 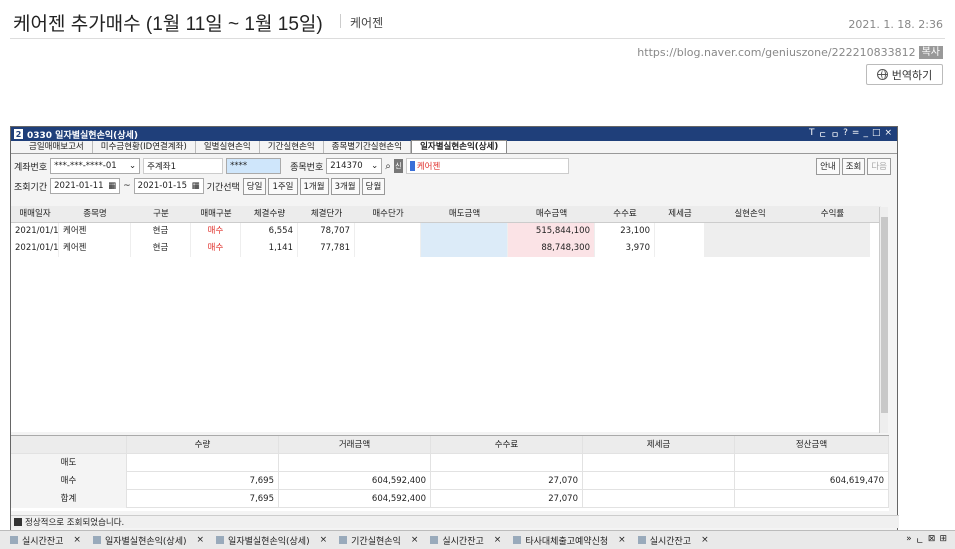 What do you see at coordinates (856, 134) in the screenshot?
I see `window-control-button: =` at bounding box center [856, 134].